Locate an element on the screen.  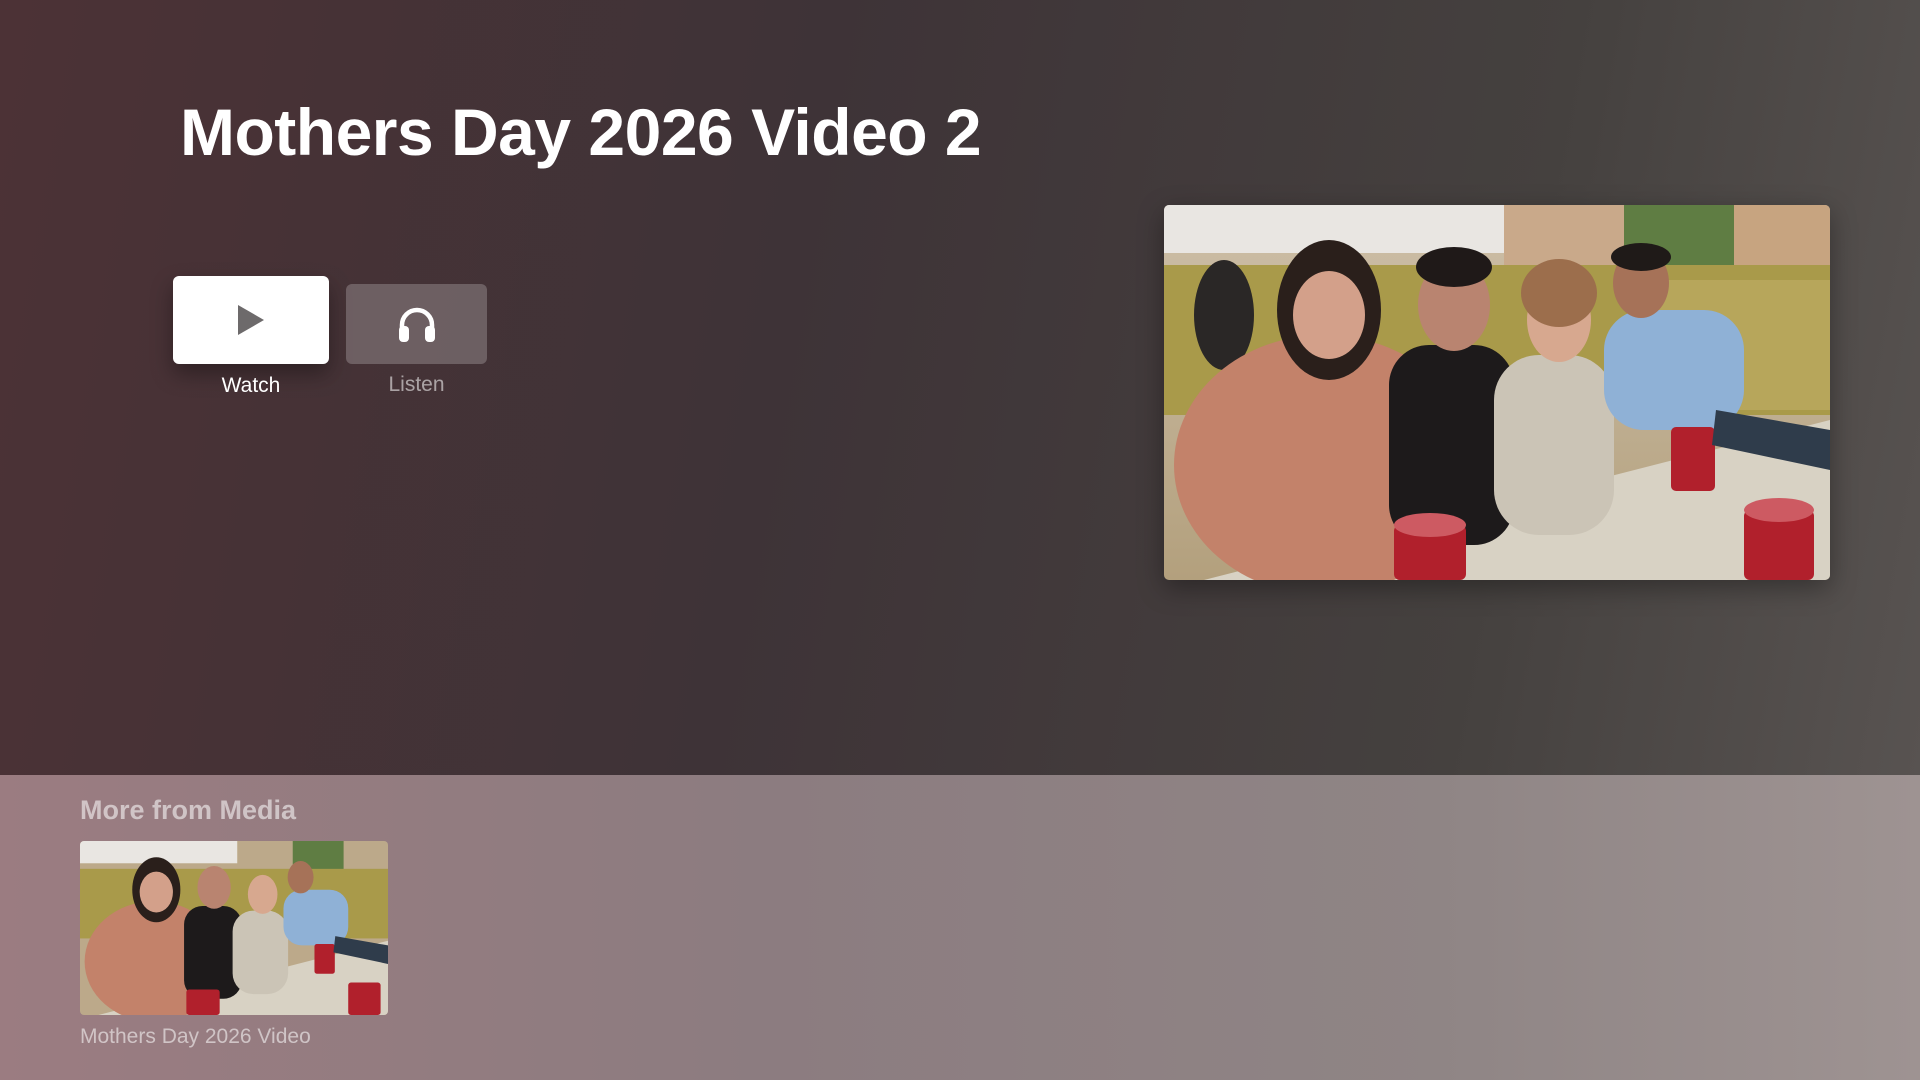
listen-action: Listen is located at coordinates (416, 340).